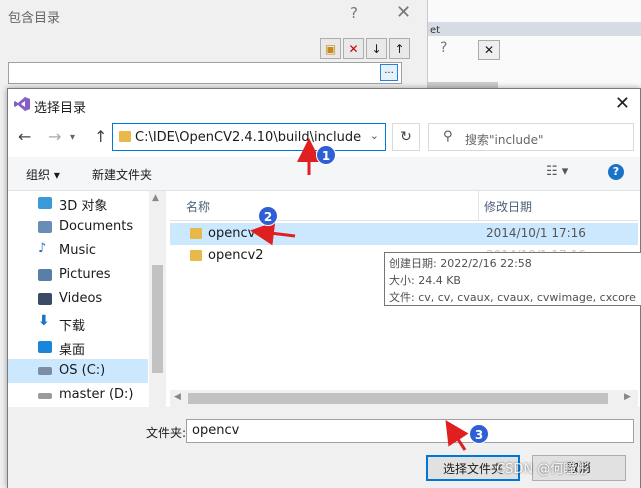 This screenshot has height=488, width=641. I want to click on address-bar: C:\IDE\OpenCV2.4.10\build\include ⌄, so click(249, 137).